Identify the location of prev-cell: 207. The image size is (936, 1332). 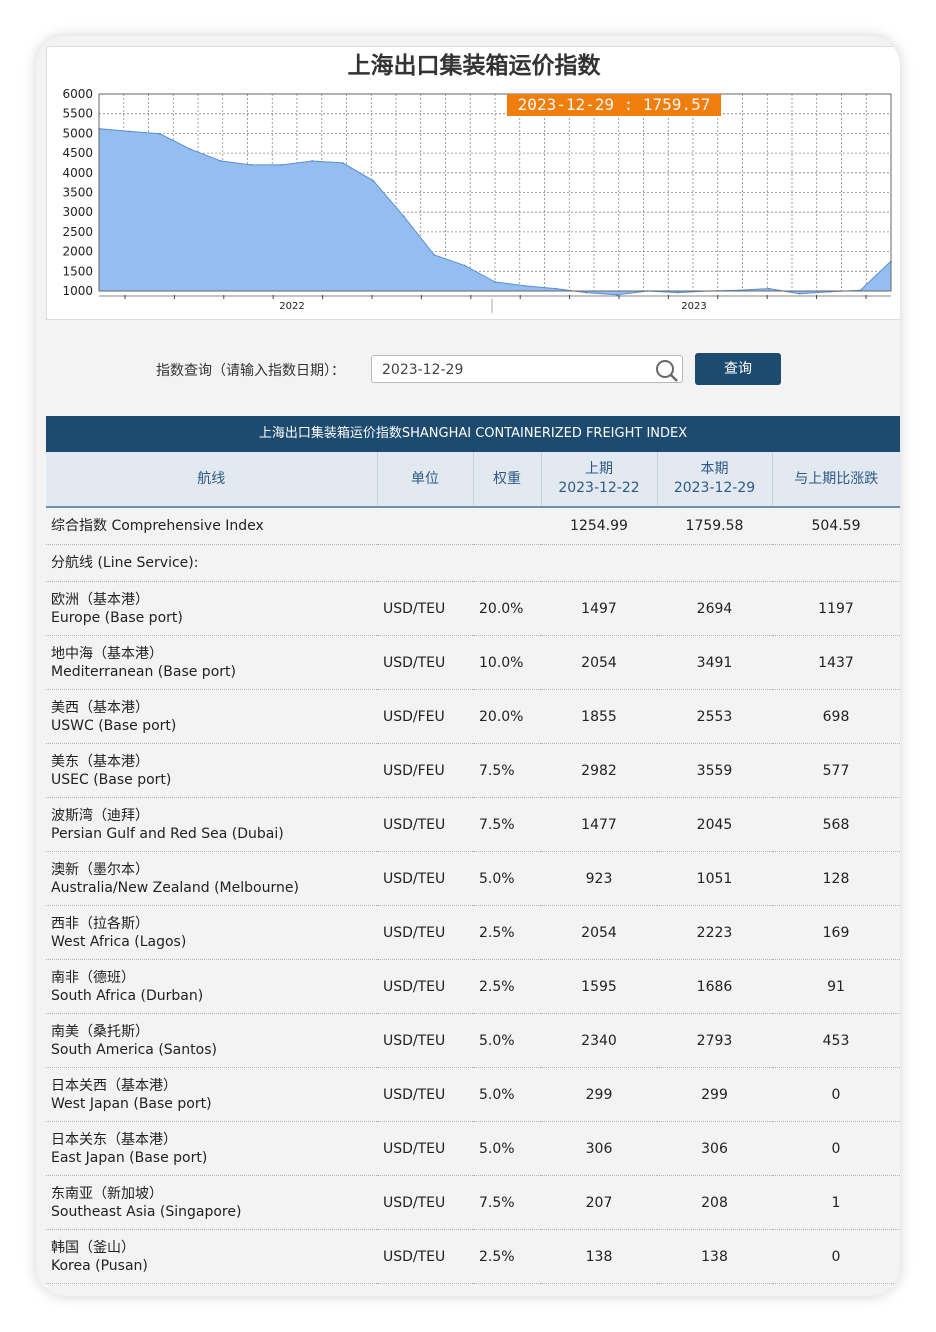
(599, 1202).